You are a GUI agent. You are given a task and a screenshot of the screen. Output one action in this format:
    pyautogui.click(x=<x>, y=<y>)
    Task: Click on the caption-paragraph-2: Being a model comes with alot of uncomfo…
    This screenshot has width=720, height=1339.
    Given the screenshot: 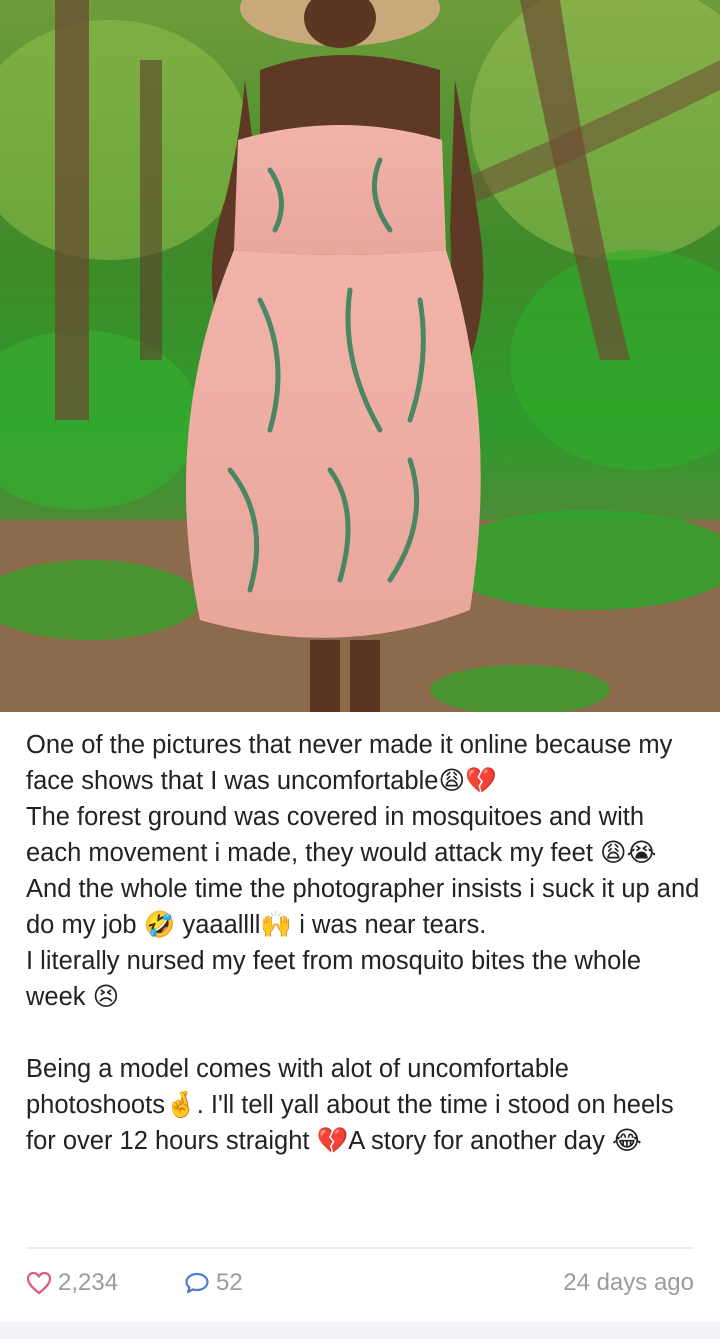 What is the action you would take?
    pyautogui.click(x=353, y=1105)
    